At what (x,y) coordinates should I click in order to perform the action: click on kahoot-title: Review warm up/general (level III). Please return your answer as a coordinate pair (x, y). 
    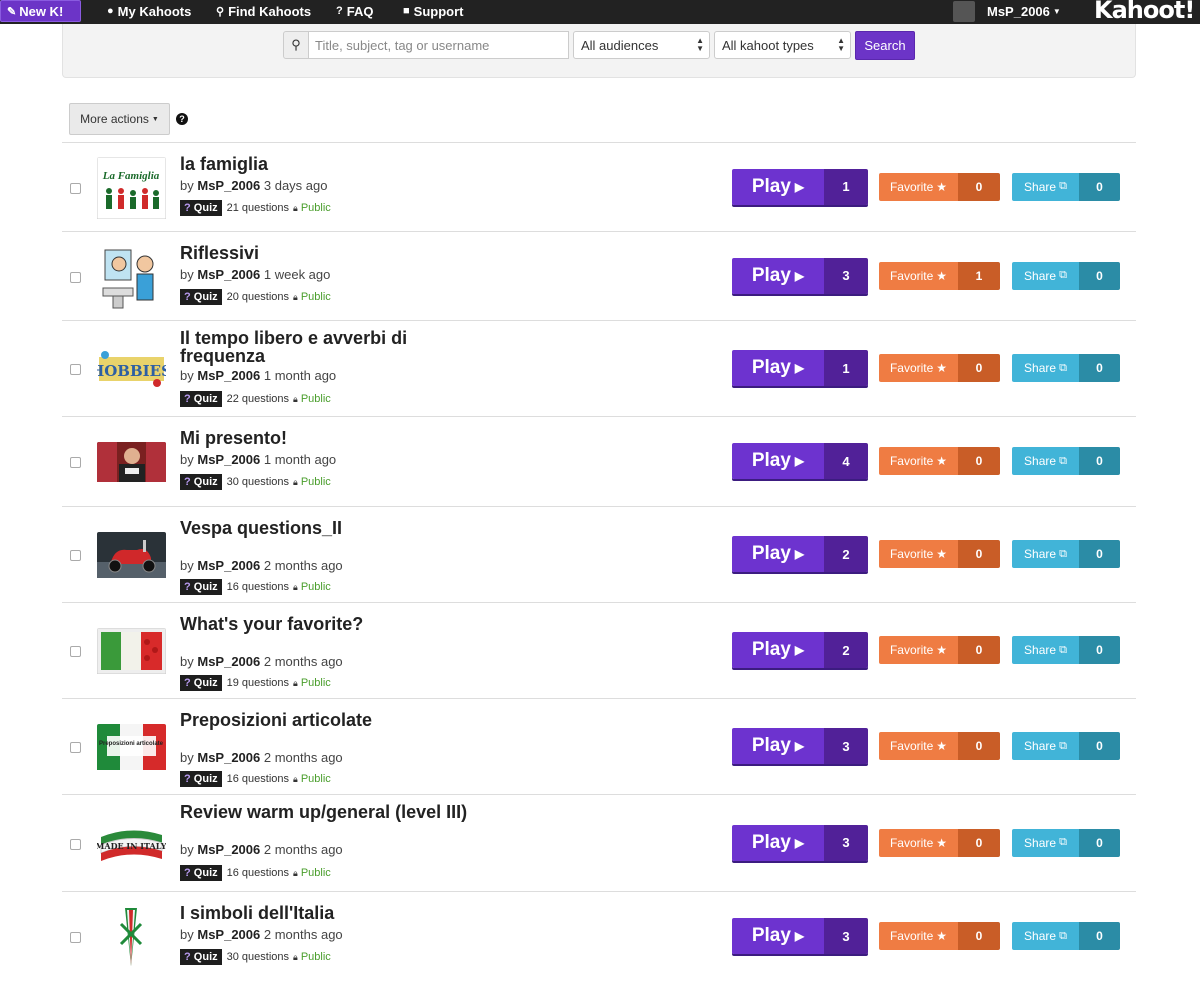
    Looking at the image, I should click on (330, 812).